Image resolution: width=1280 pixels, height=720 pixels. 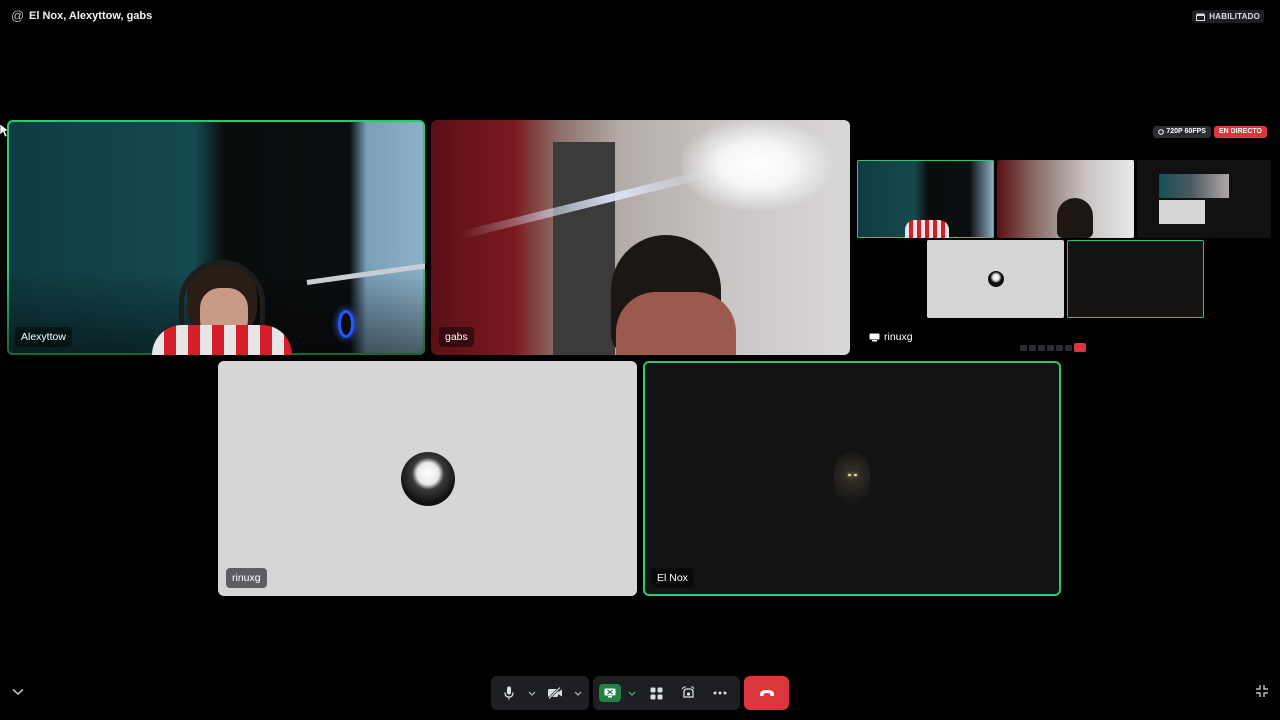 I want to click on participant-tile-alexyttow: Alexyttow, so click(x=216, y=237).